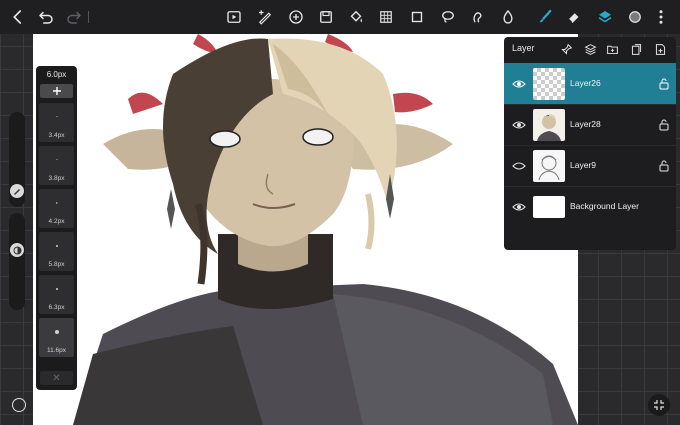  I want to click on layer-panel-title: Layer, so click(523, 48).